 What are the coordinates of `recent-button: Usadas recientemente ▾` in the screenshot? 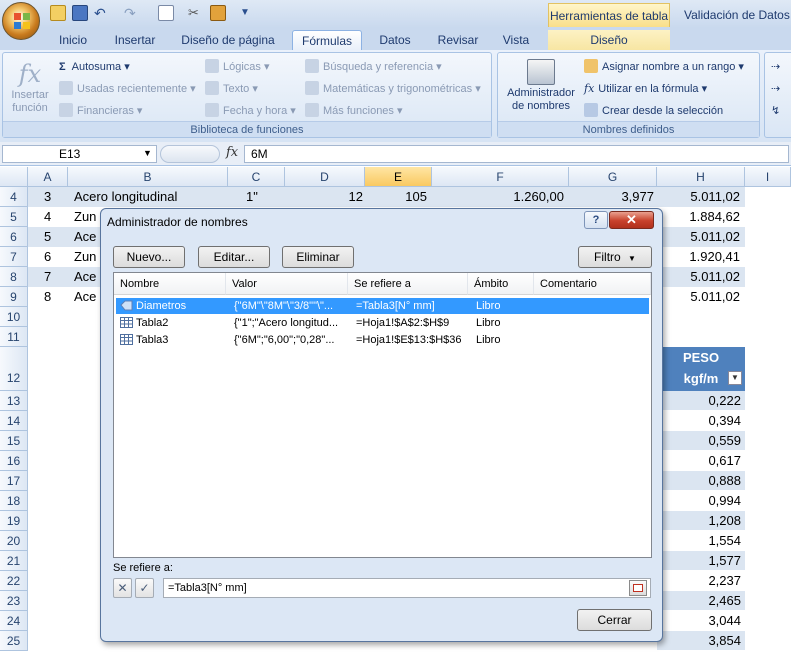 It's located at (127, 89).